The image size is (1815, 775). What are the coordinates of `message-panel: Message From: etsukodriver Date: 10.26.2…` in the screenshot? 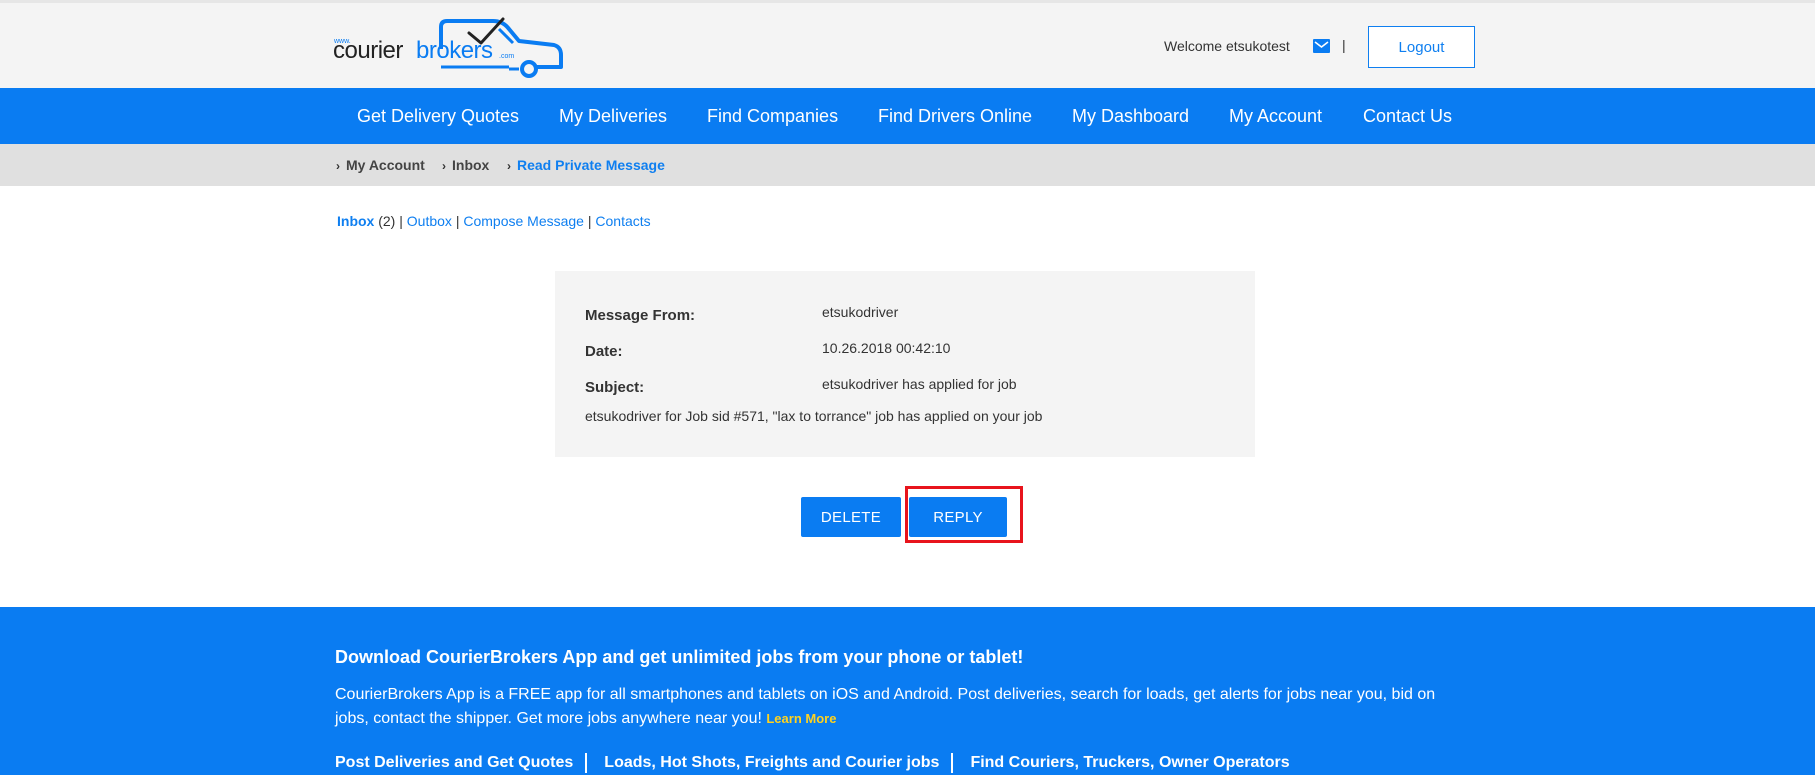 It's located at (905, 364).